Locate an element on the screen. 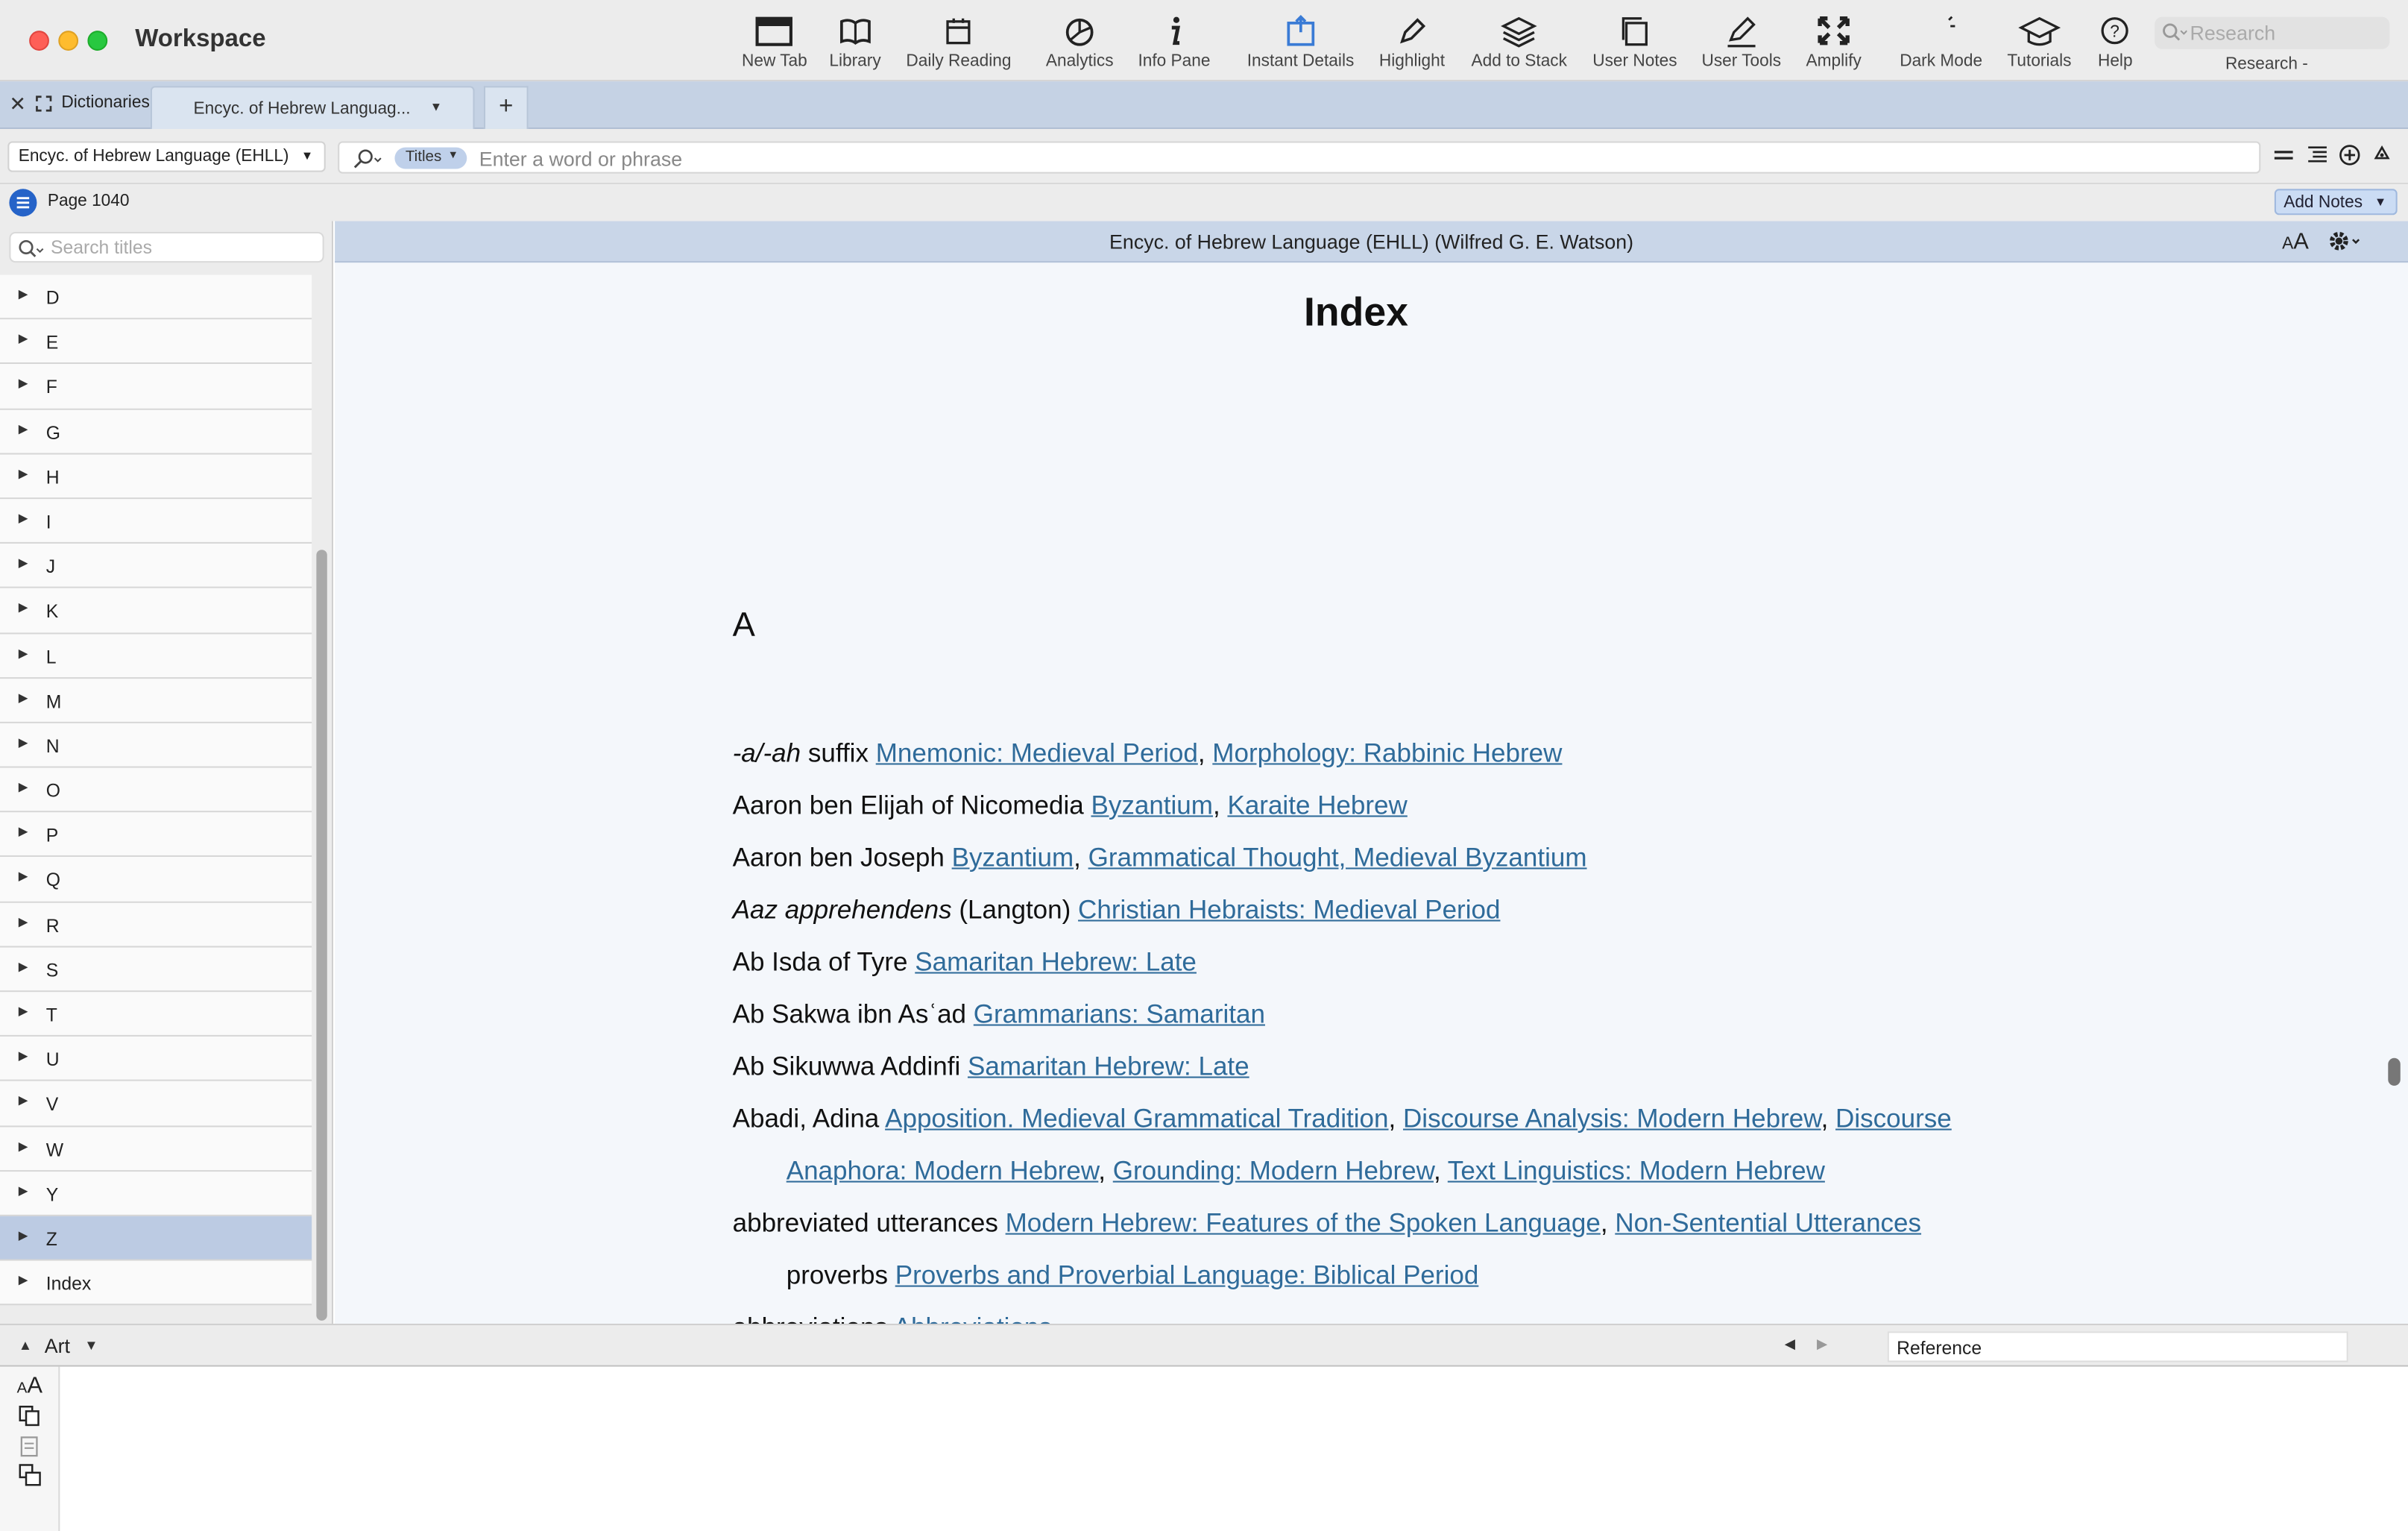 The image size is (2408, 1531). sidebar-item-h: ▶ H is located at coordinates (156, 477).